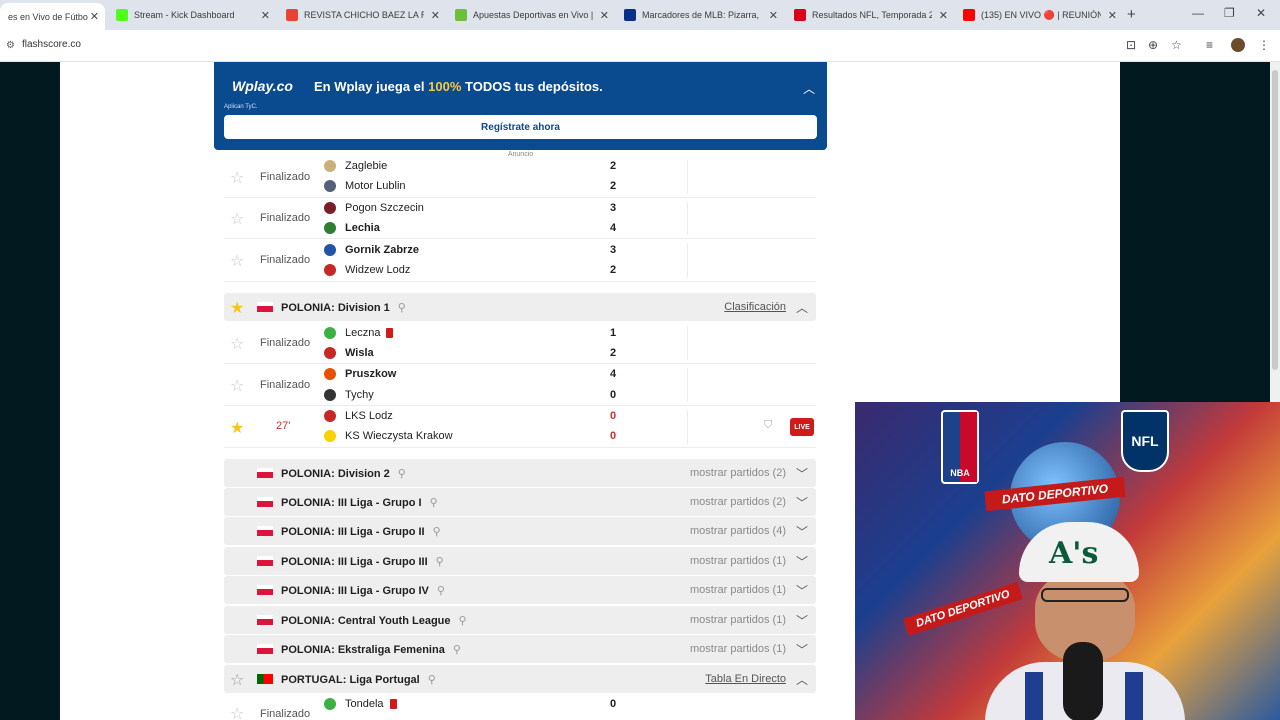  Describe the element at coordinates (520, 307) in the screenshot. I see `league-header-polonia-division-1: ★ POLONIA: Division 1 ⚲ Clasificación ︿` at that location.